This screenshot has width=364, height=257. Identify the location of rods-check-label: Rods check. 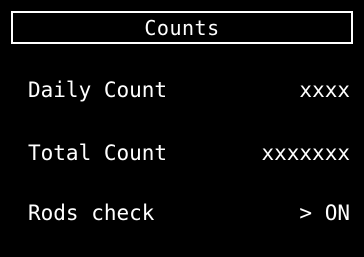
(91, 212).